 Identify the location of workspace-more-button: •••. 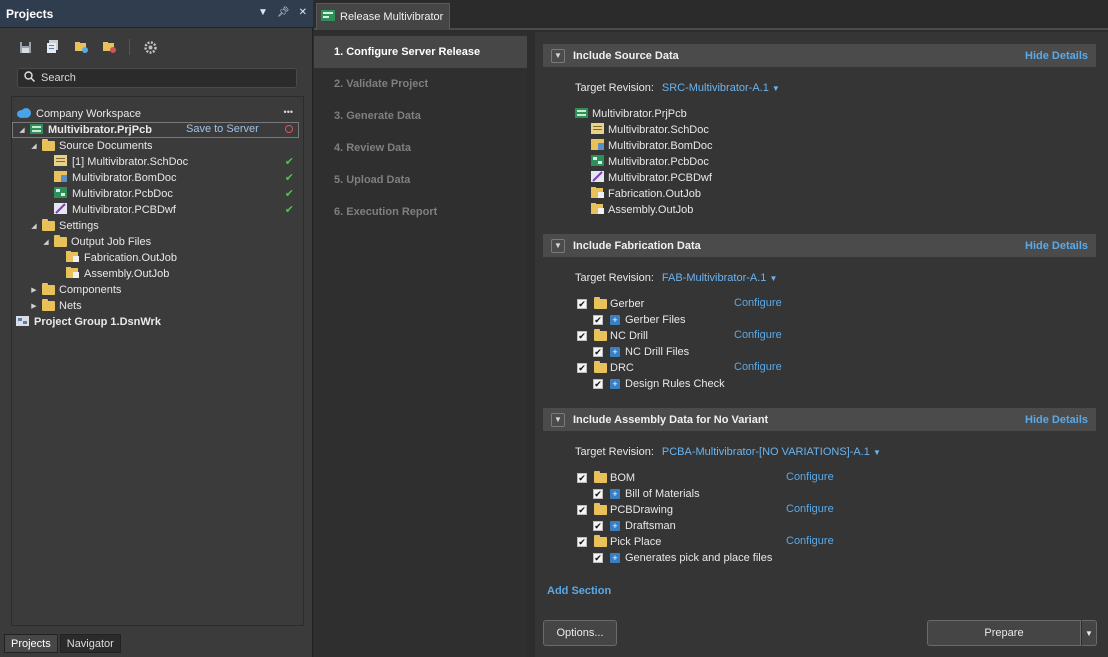
(288, 112).